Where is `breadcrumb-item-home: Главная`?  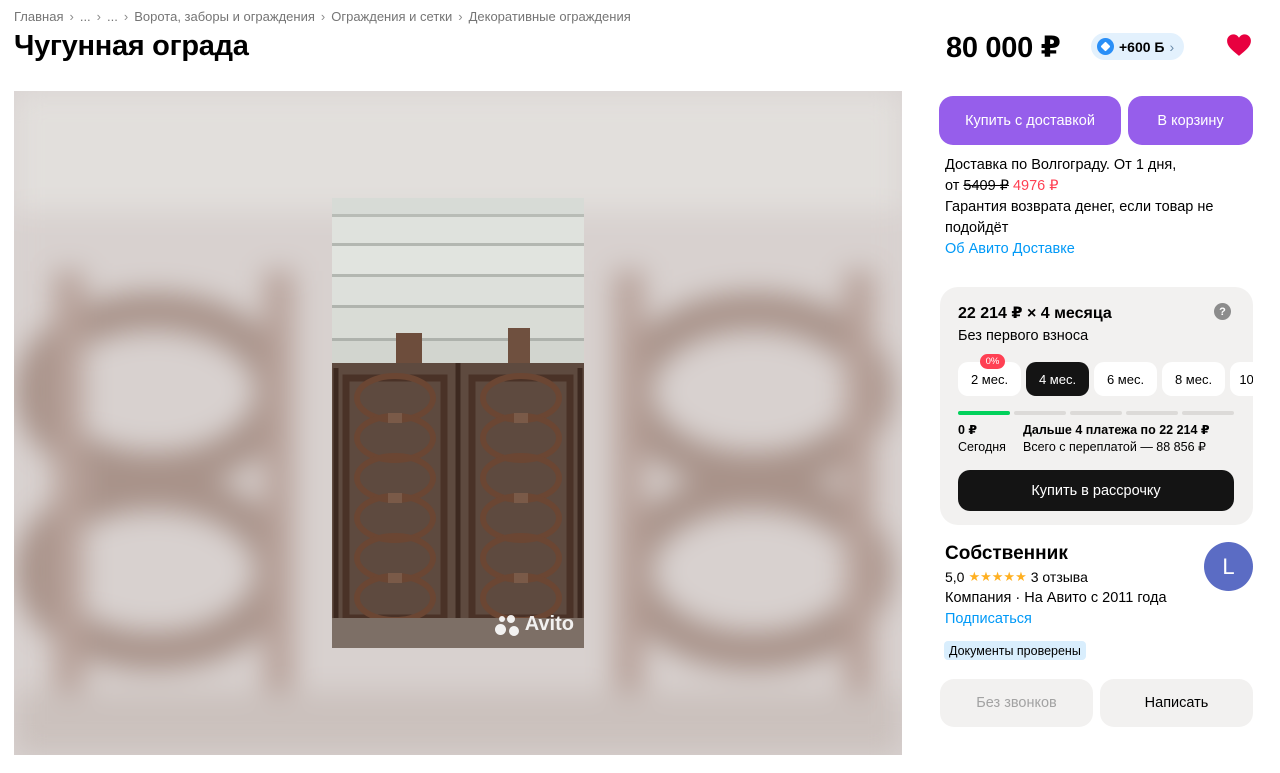
breadcrumb-item-home: Главная is located at coordinates (38, 16).